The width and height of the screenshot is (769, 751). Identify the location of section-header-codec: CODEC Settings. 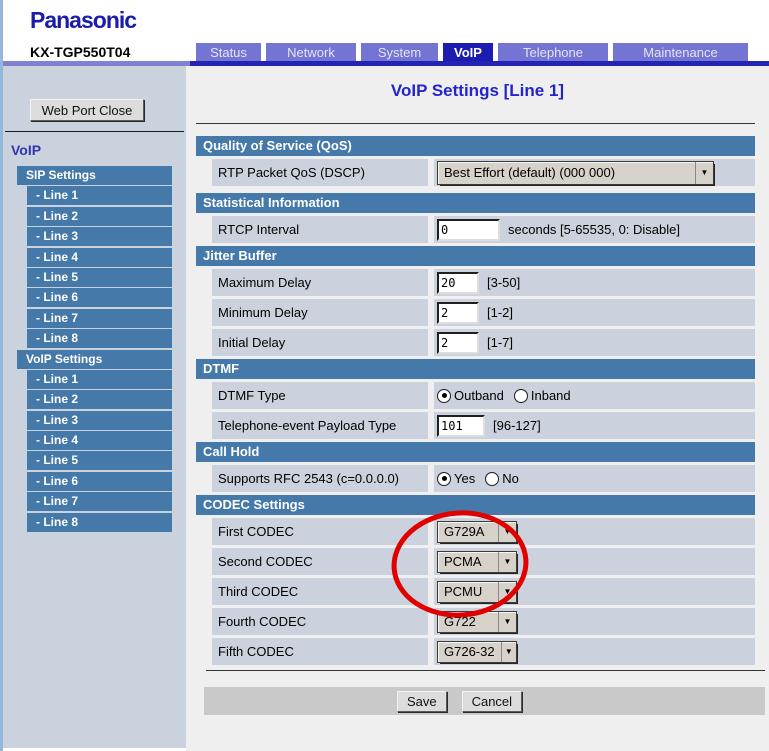
(475, 505).